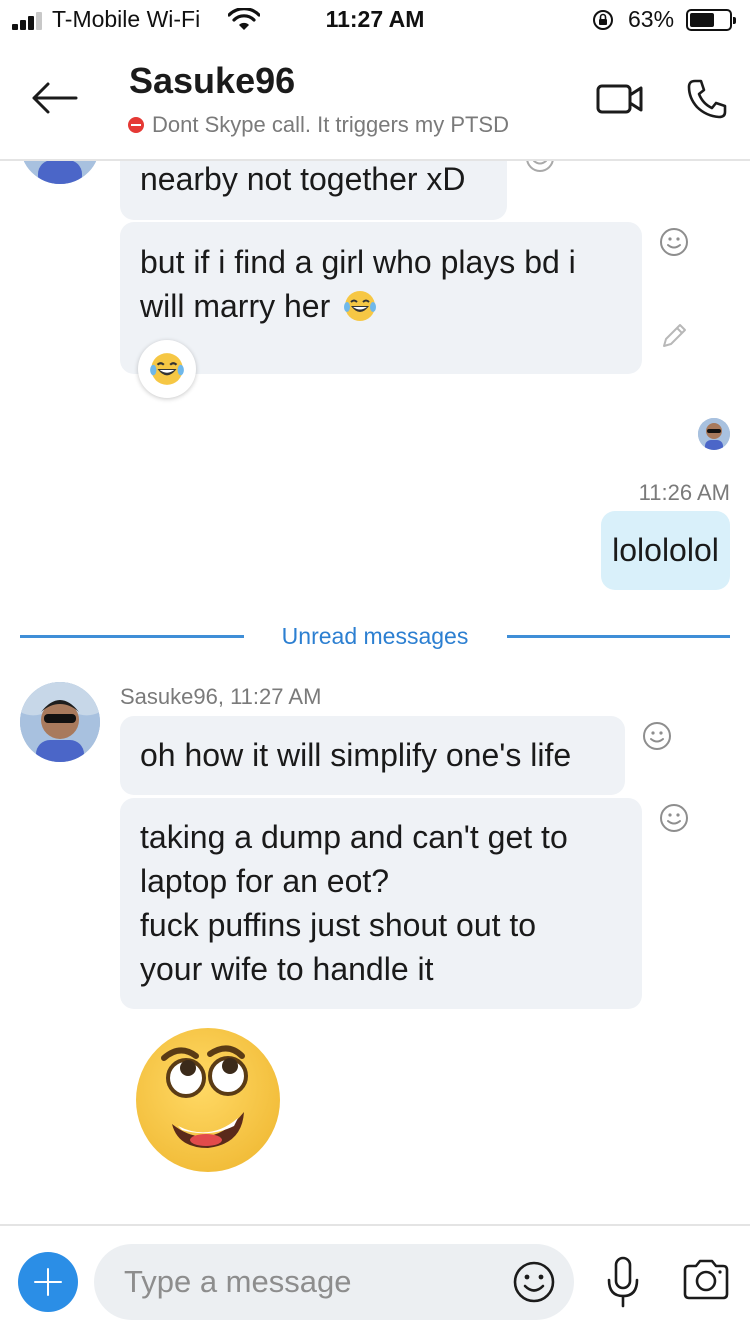 The image size is (750, 1334). Describe the element at coordinates (287, 969) in the screenshot. I see `message-line: your wife to handle it` at that location.